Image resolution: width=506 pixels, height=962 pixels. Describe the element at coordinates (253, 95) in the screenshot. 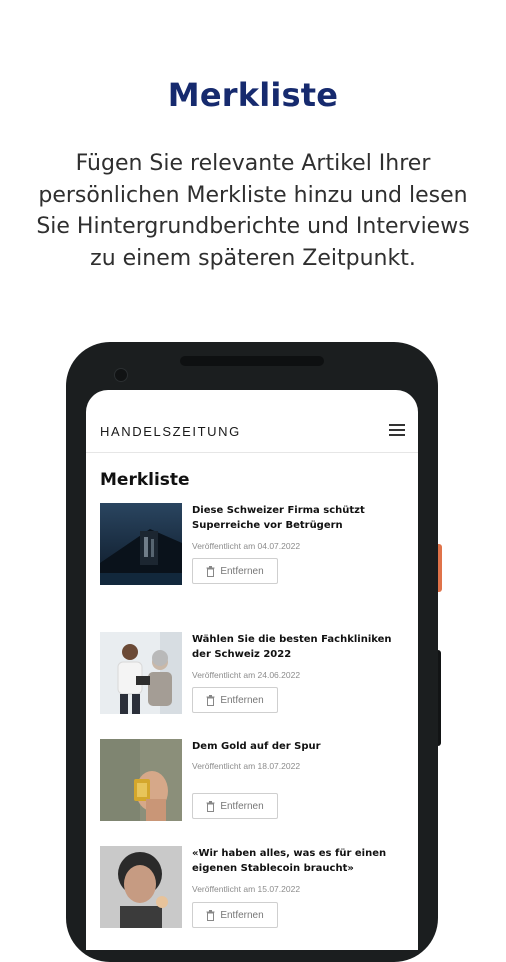

I see `promo-title: Merkliste` at that location.